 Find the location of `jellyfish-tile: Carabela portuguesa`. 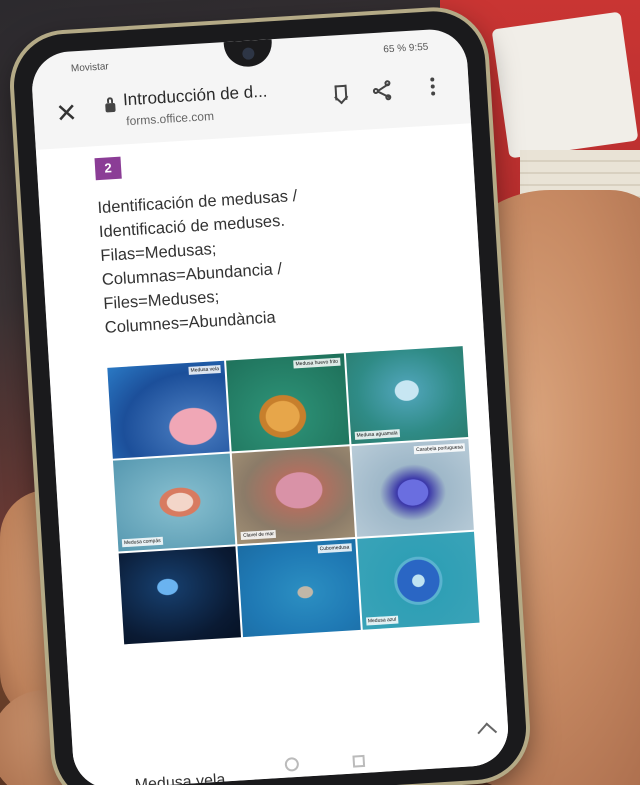

jellyfish-tile: Carabela portuguesa is located at coordinates (412, 487).